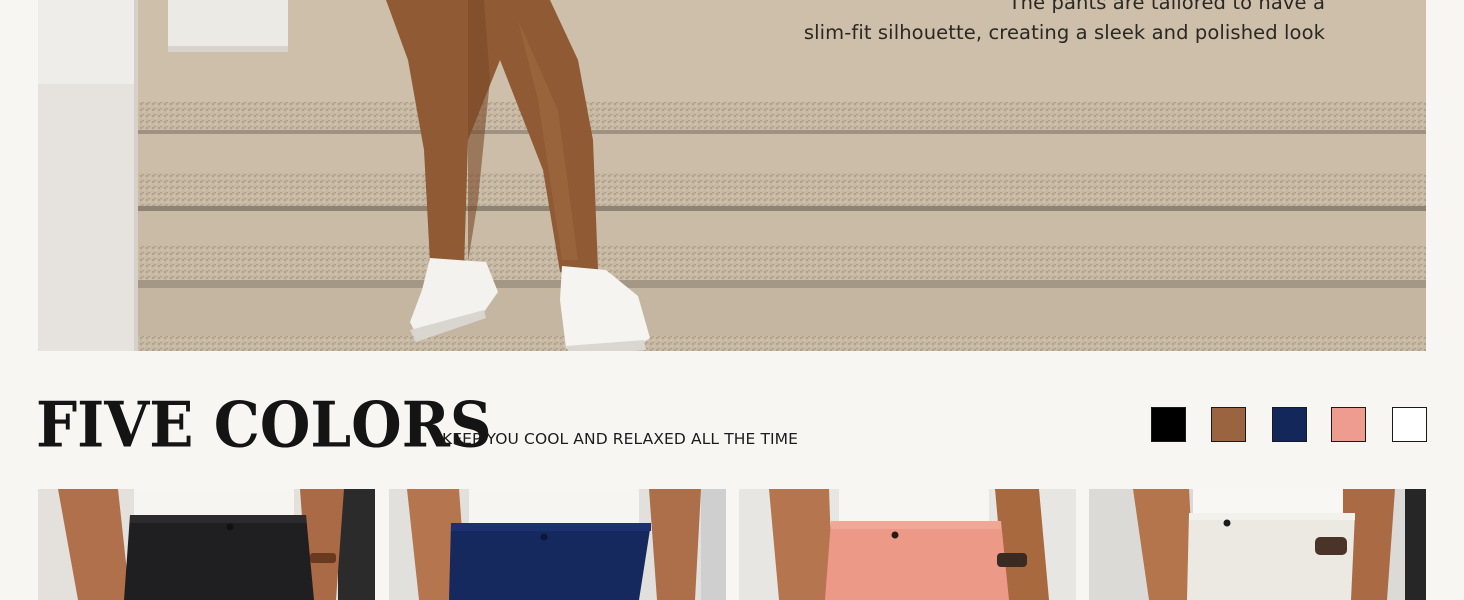 This screenshot has width=1464, height=600. I want to click on swatch-white, so click(1409, 424).